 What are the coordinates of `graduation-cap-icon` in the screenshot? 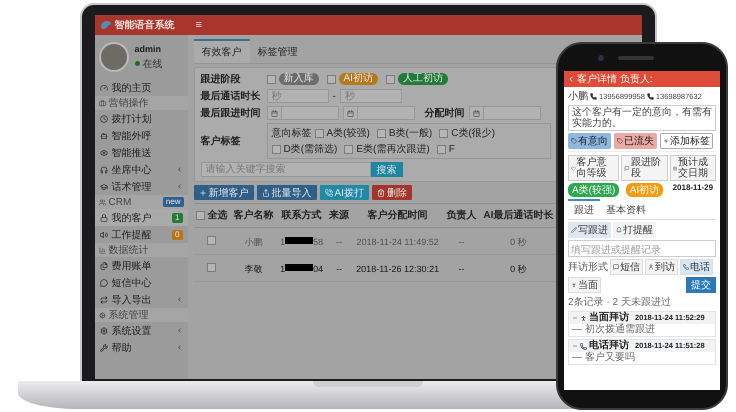 It's located at (104, 186).